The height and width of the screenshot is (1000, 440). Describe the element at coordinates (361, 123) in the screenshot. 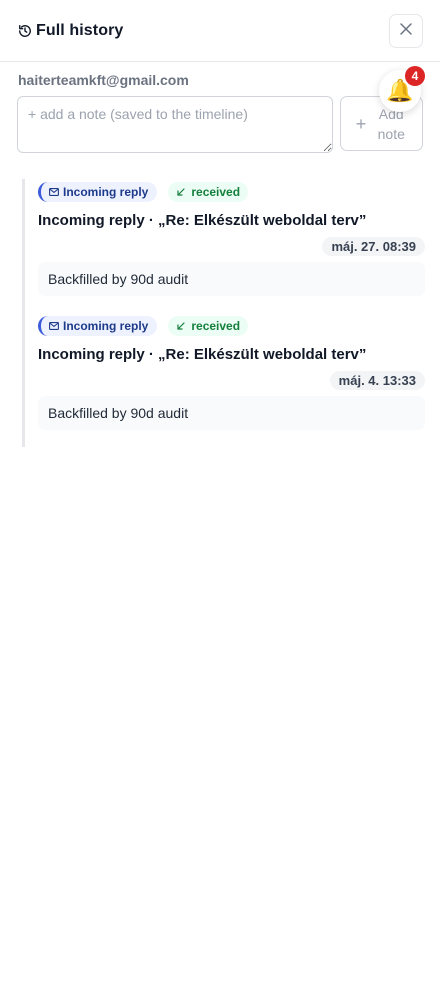

I see `plus-icon: +` at that location.